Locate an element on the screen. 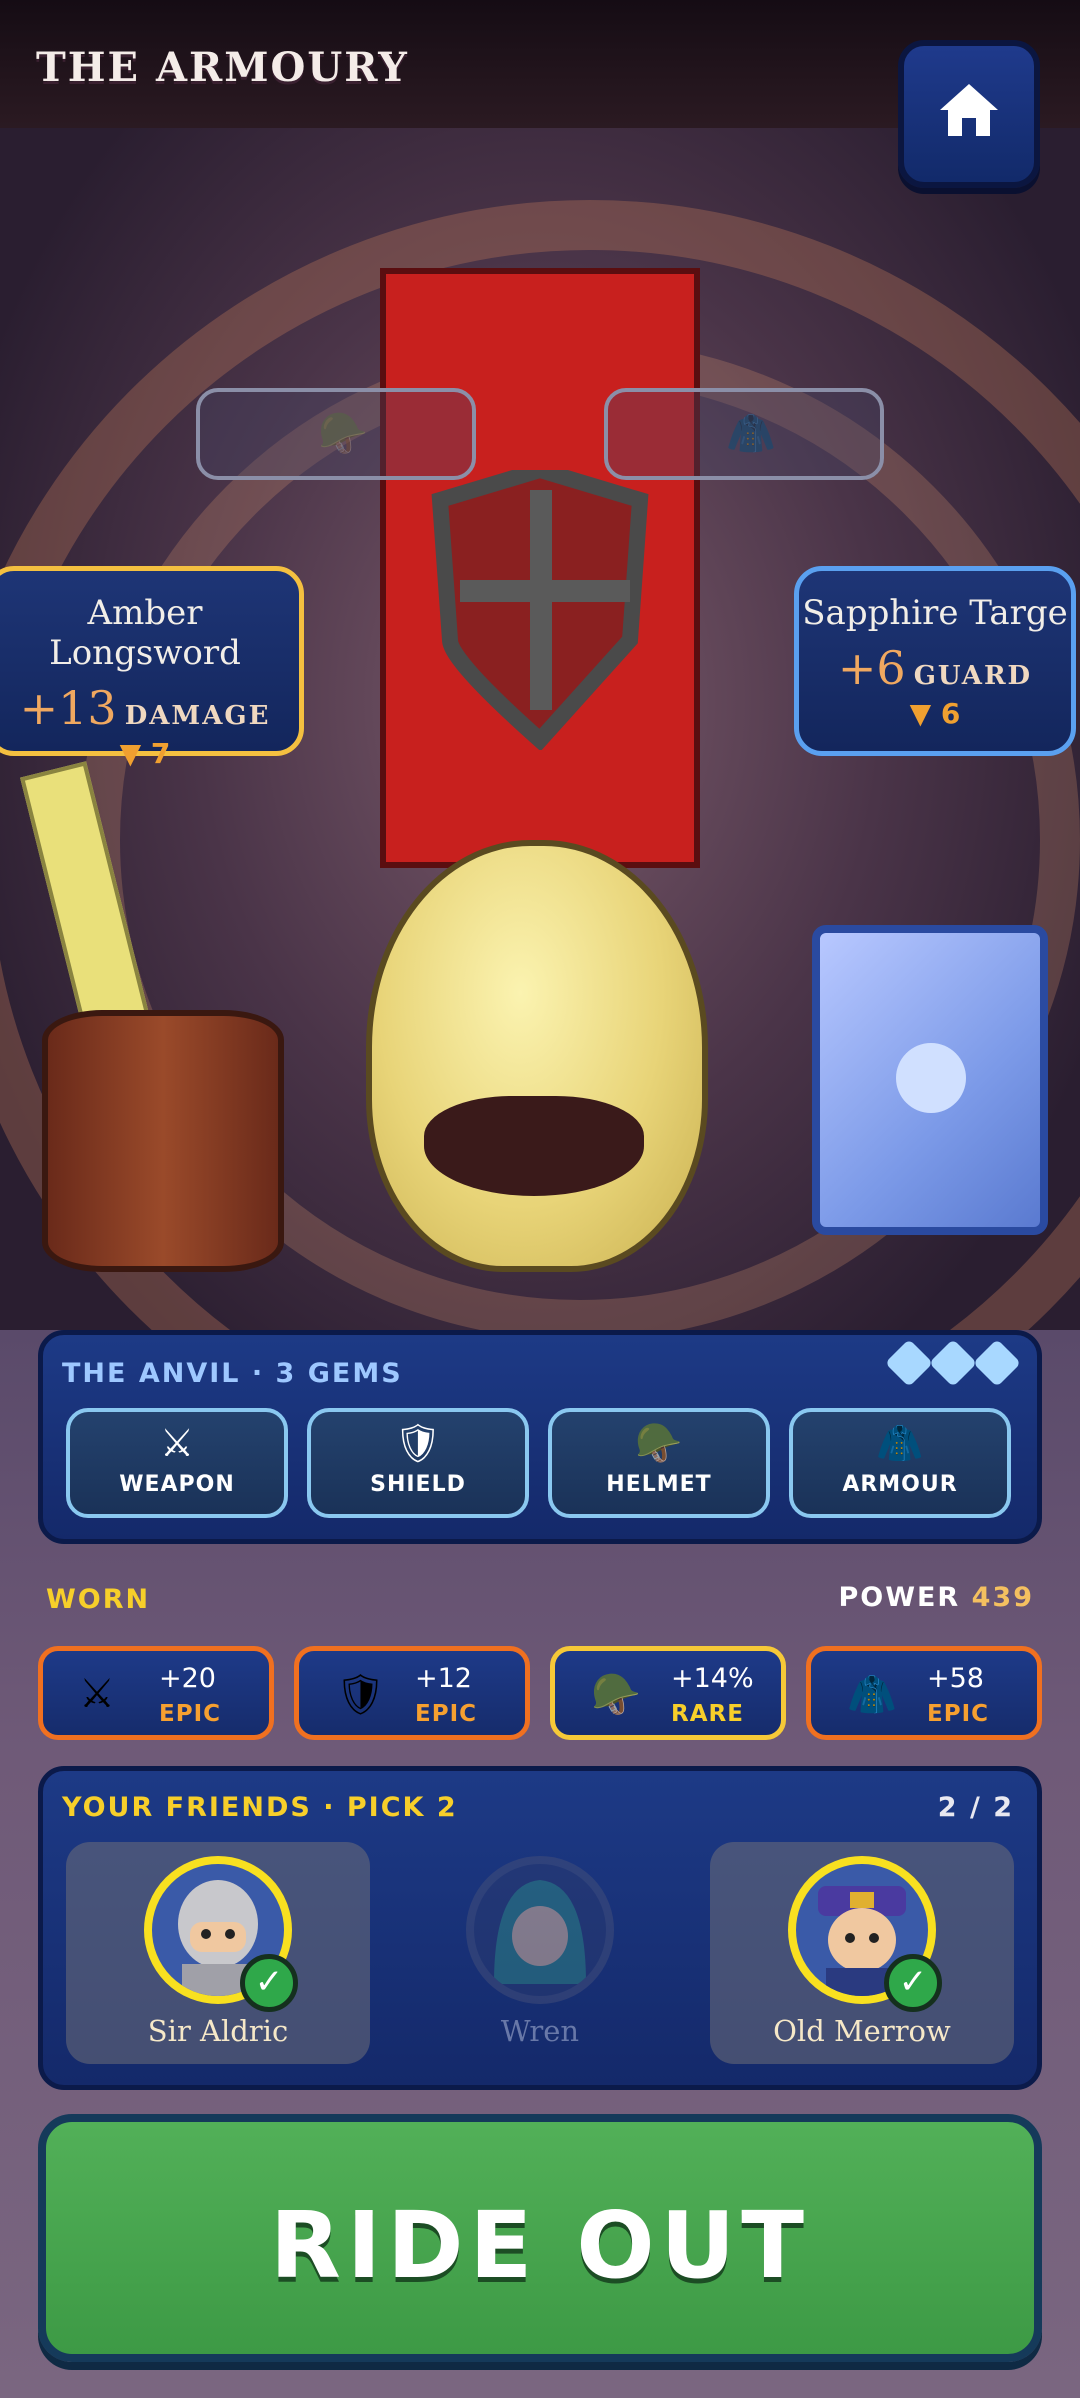 The height and width of the screenshot is (2398, 1080). friend-card-sir-aldric: ✓ Sir Aldric is located at coordinates (218, 1953).